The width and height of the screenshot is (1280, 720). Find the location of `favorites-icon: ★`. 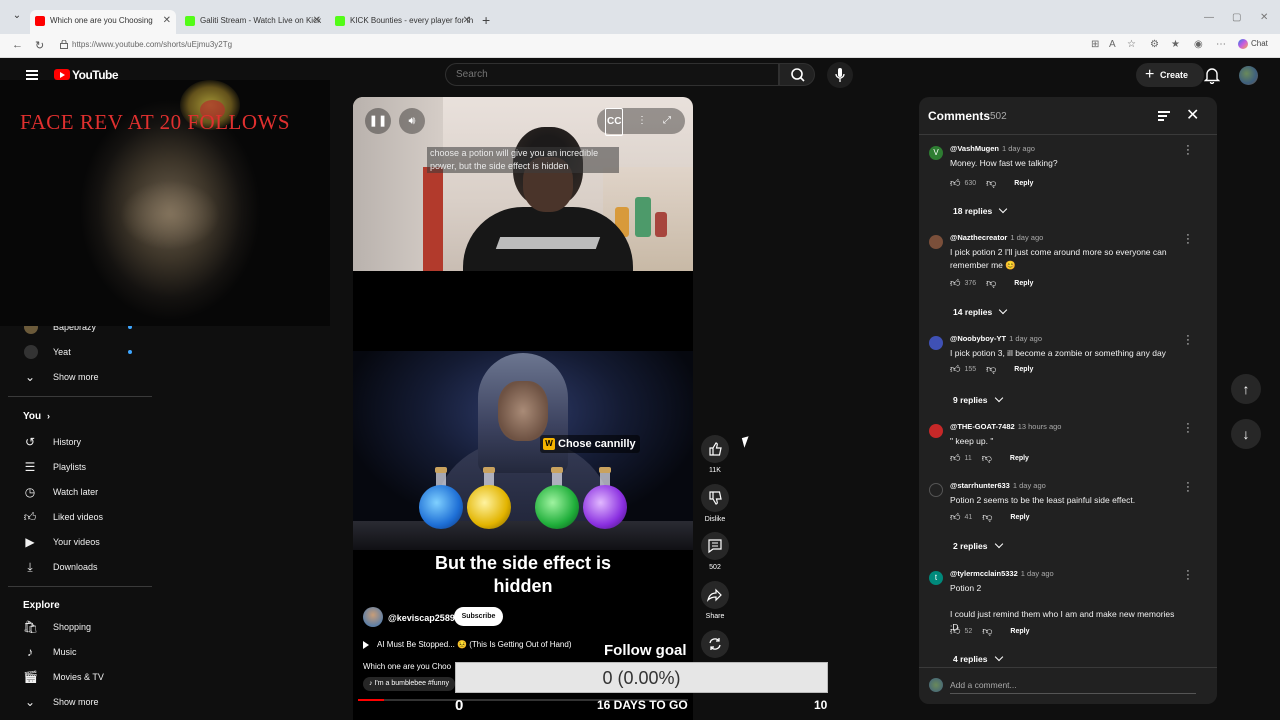

favorites-icon: ★ is located at coordinates (1175, 44).